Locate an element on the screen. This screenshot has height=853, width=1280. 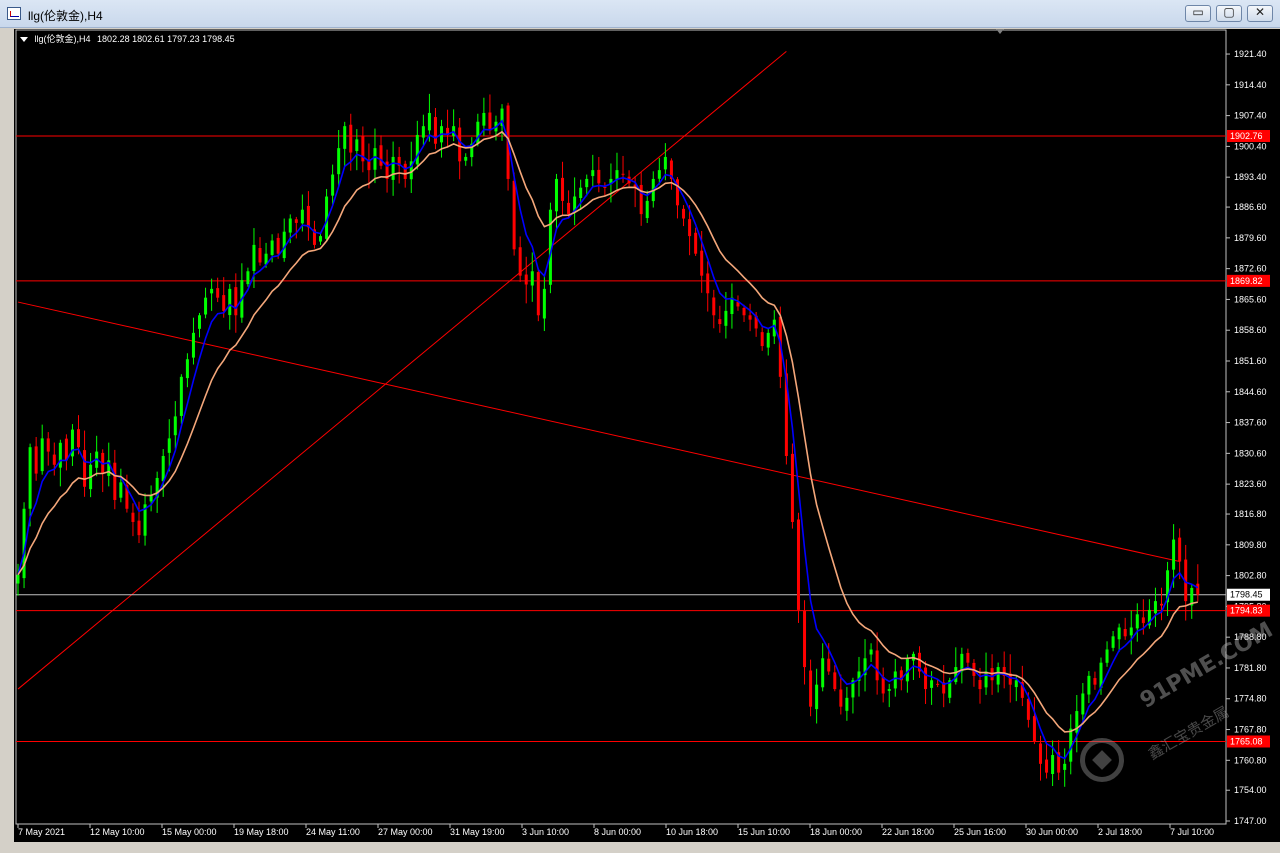
x-tick-label: 7 Jul 10:00 is located at coordinates (1192, 832).